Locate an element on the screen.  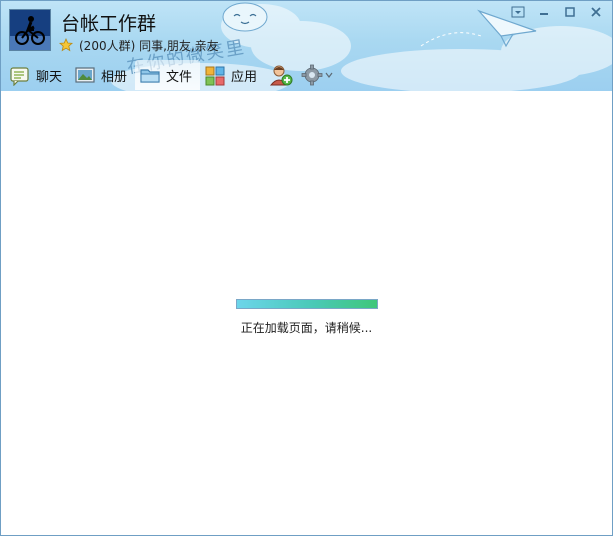
tab-album: 相册 is located at coordinates (102, 75).